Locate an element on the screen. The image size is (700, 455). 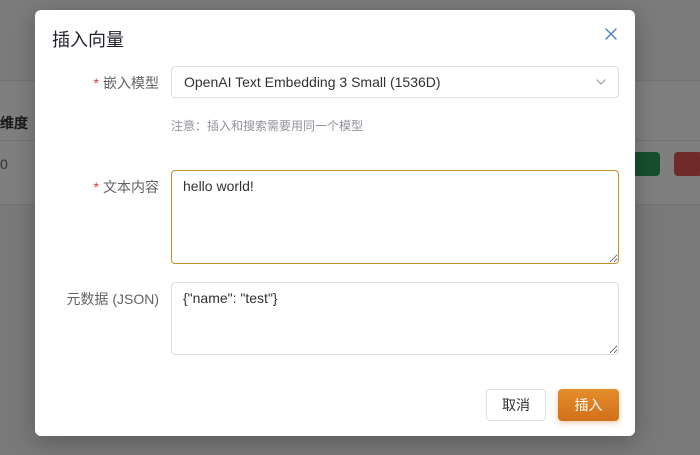
model-label: * 嵌入模型 is located at coordinates (97, 83).